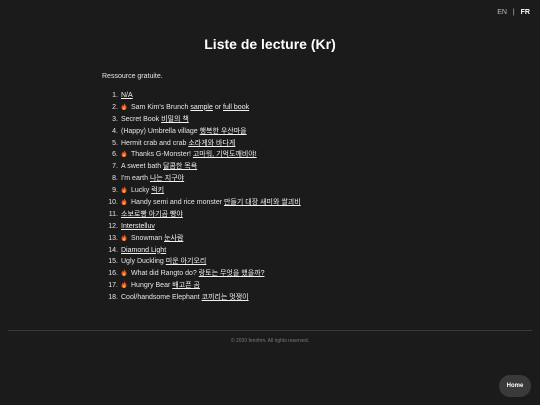  What do you see at coordinates (262, 202) in the screenshot?
I see `book-link: 만들기 대장 새미와 쌀괴비` at bounding box center [262, 202].